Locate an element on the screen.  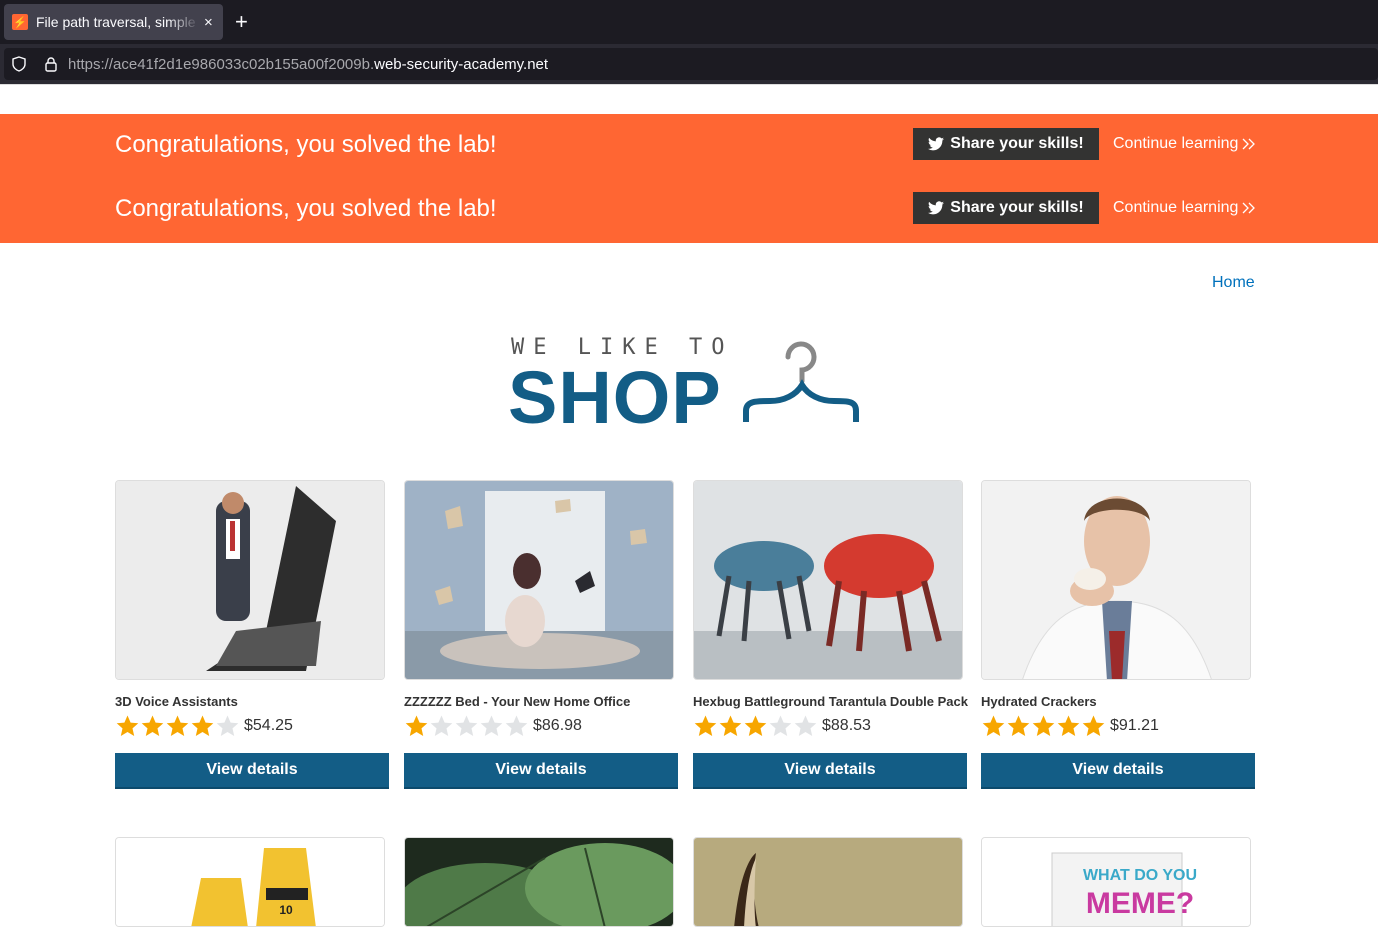
logo-shop-text: SHOP is located at coordinates (615, 397).